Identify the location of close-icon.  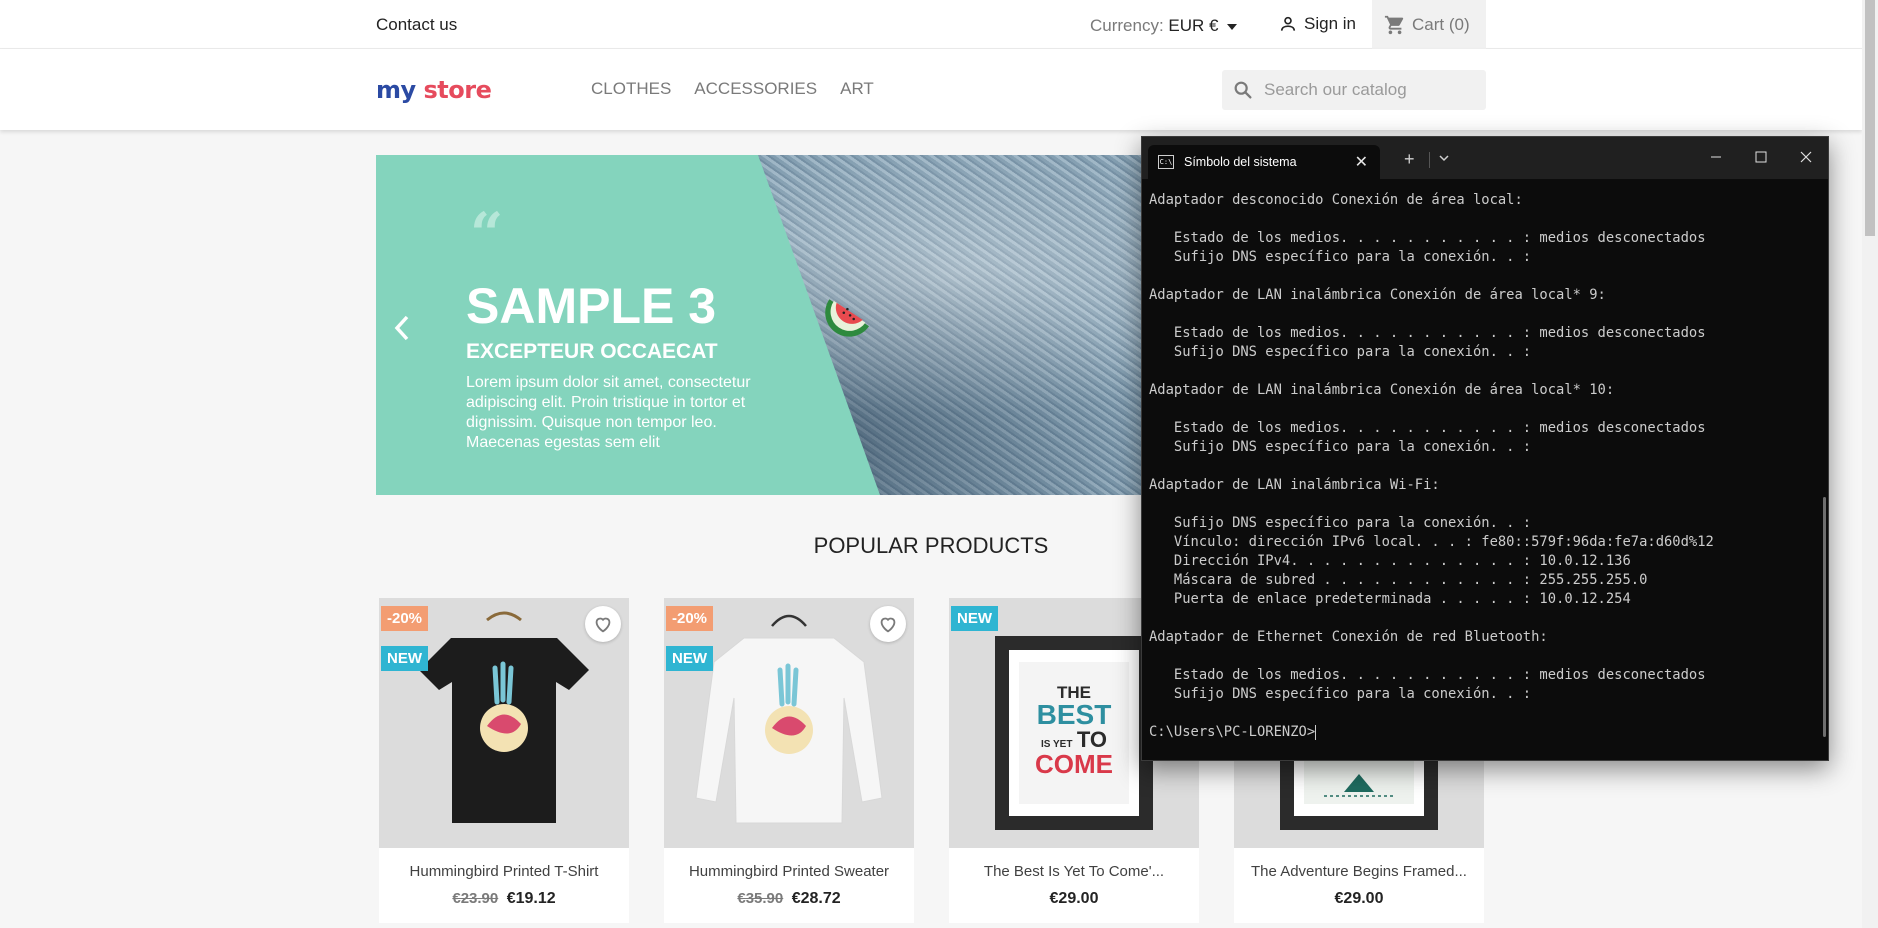
(1806, 157).